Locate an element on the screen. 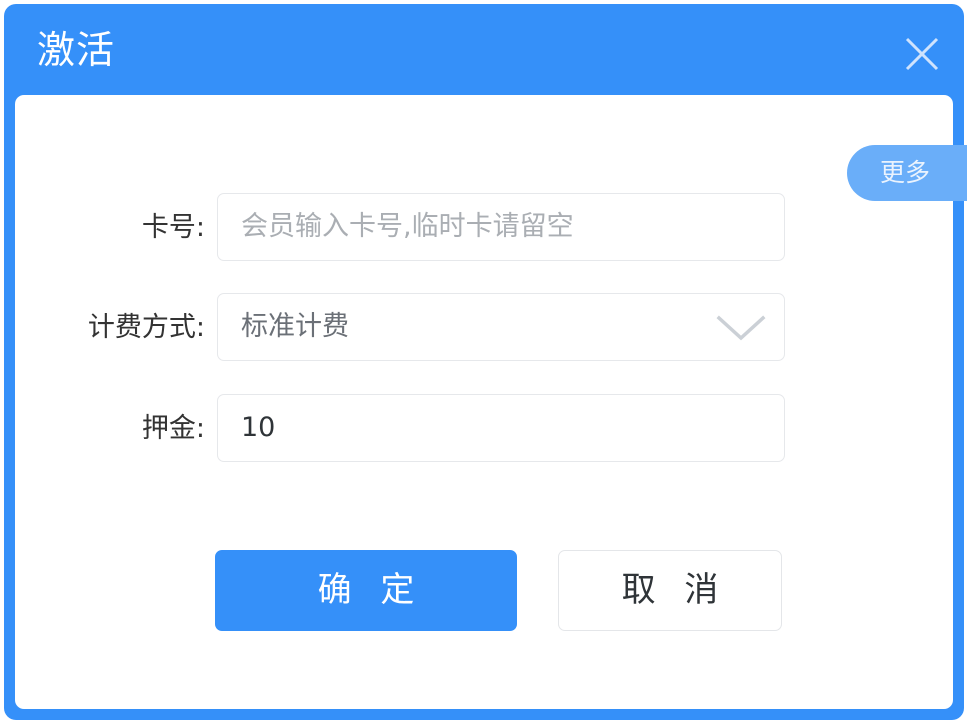 The image size is (968, 728). card-number-placeholder: 会员输入卡号,临时卡请留空 is located at coordinates (407, 226).